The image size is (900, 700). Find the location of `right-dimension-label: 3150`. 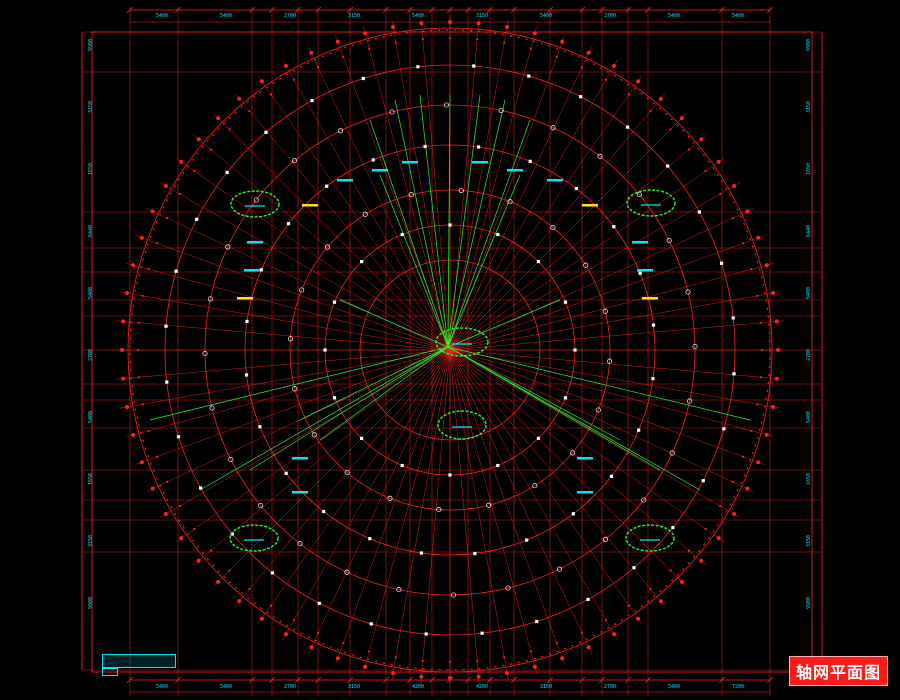

right-dimension-label: 3150 is located at coordinates (809, 107).